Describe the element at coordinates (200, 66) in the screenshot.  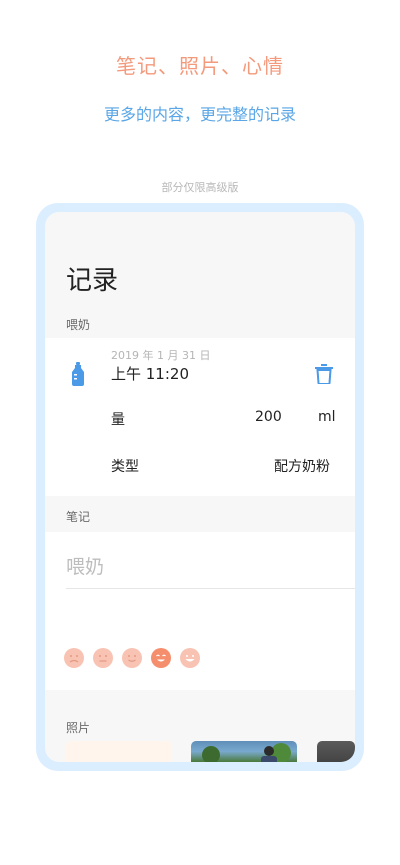
I see `promo-headline: 笔记、照片、心情` at that location.